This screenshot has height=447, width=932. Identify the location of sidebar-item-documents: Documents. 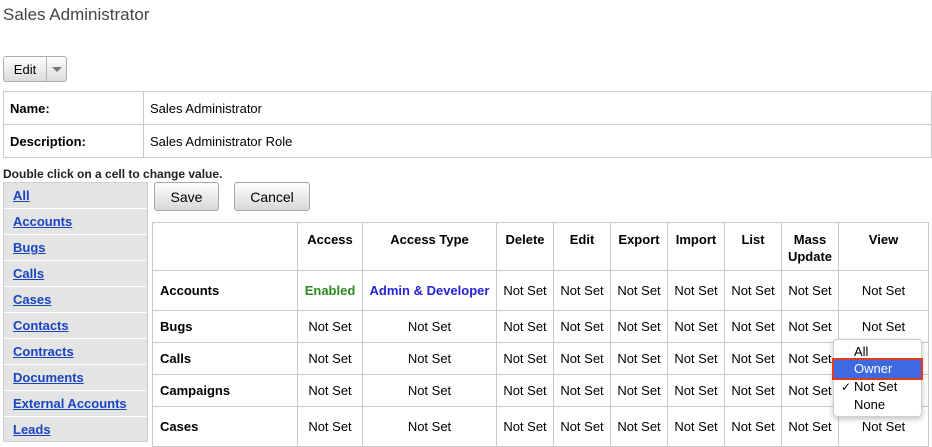
(75, 378).